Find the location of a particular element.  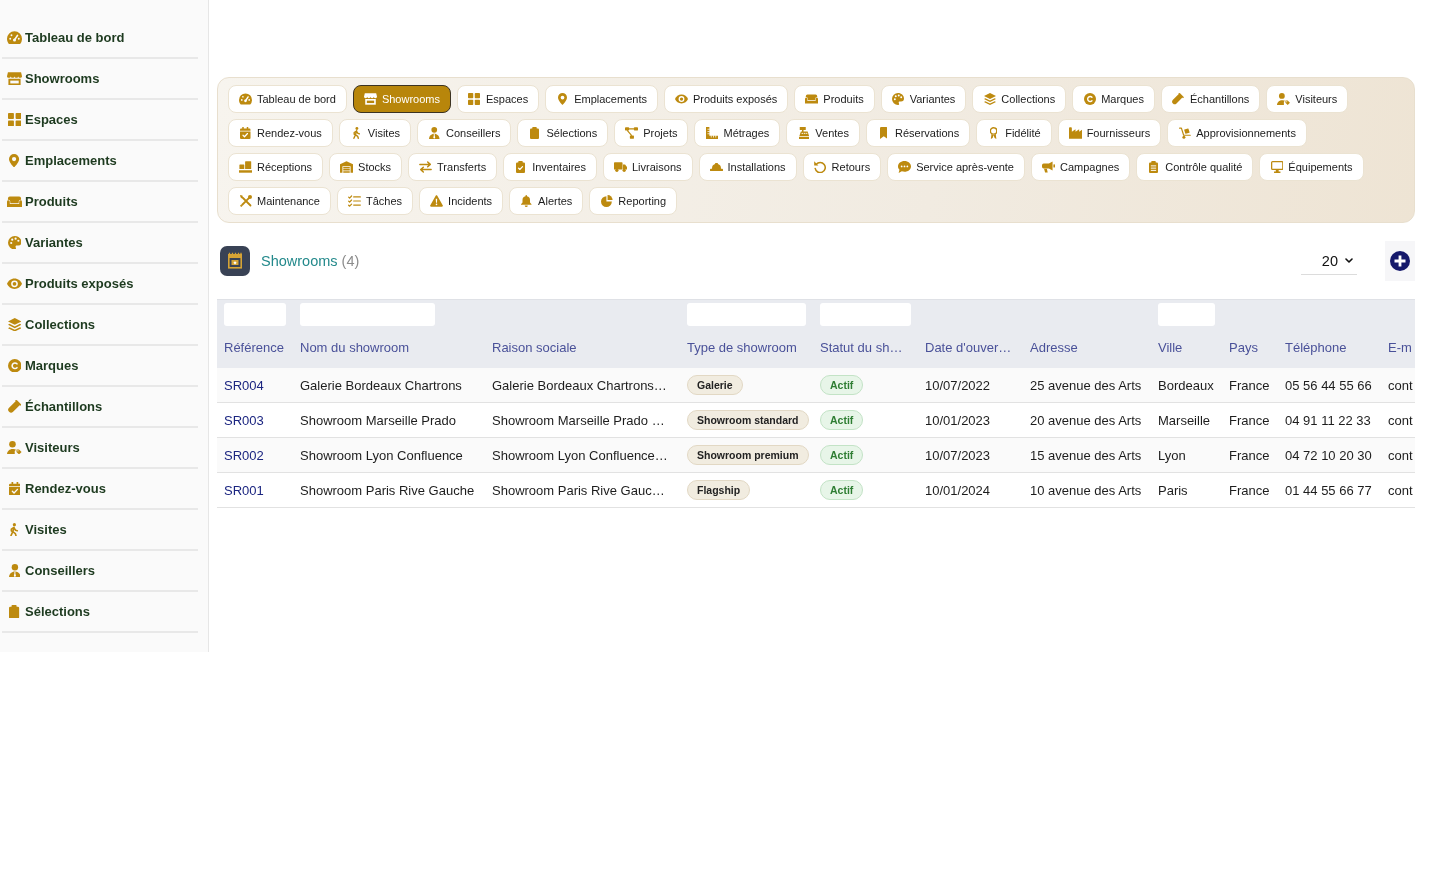

module-tab: Inventaires is located at coordinates (550, 167).